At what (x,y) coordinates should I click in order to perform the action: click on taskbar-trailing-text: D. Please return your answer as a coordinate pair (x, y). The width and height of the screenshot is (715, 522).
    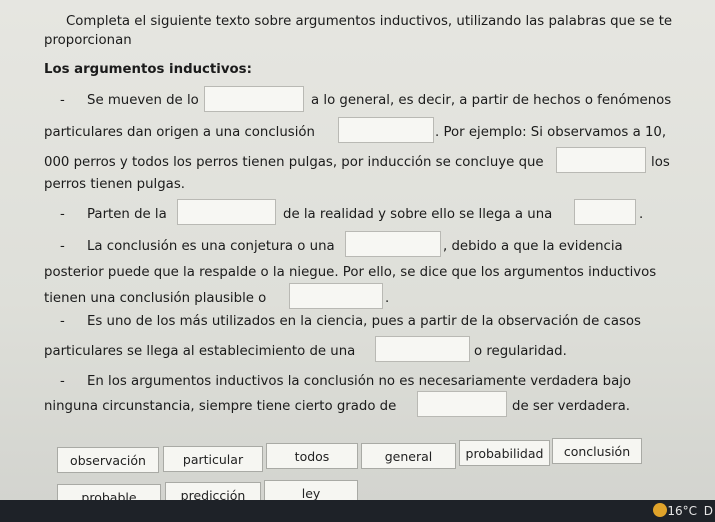
    Looking at the image, I should click on (708, 511).